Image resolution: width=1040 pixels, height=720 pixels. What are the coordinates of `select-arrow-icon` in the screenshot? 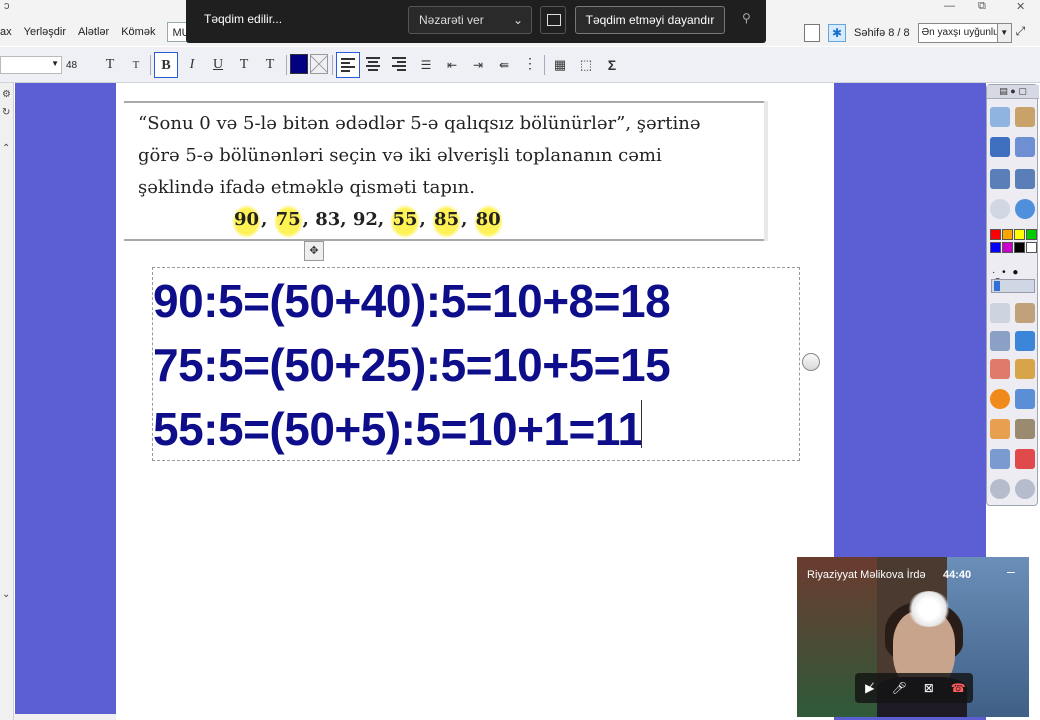 It's located at (1000, 313).